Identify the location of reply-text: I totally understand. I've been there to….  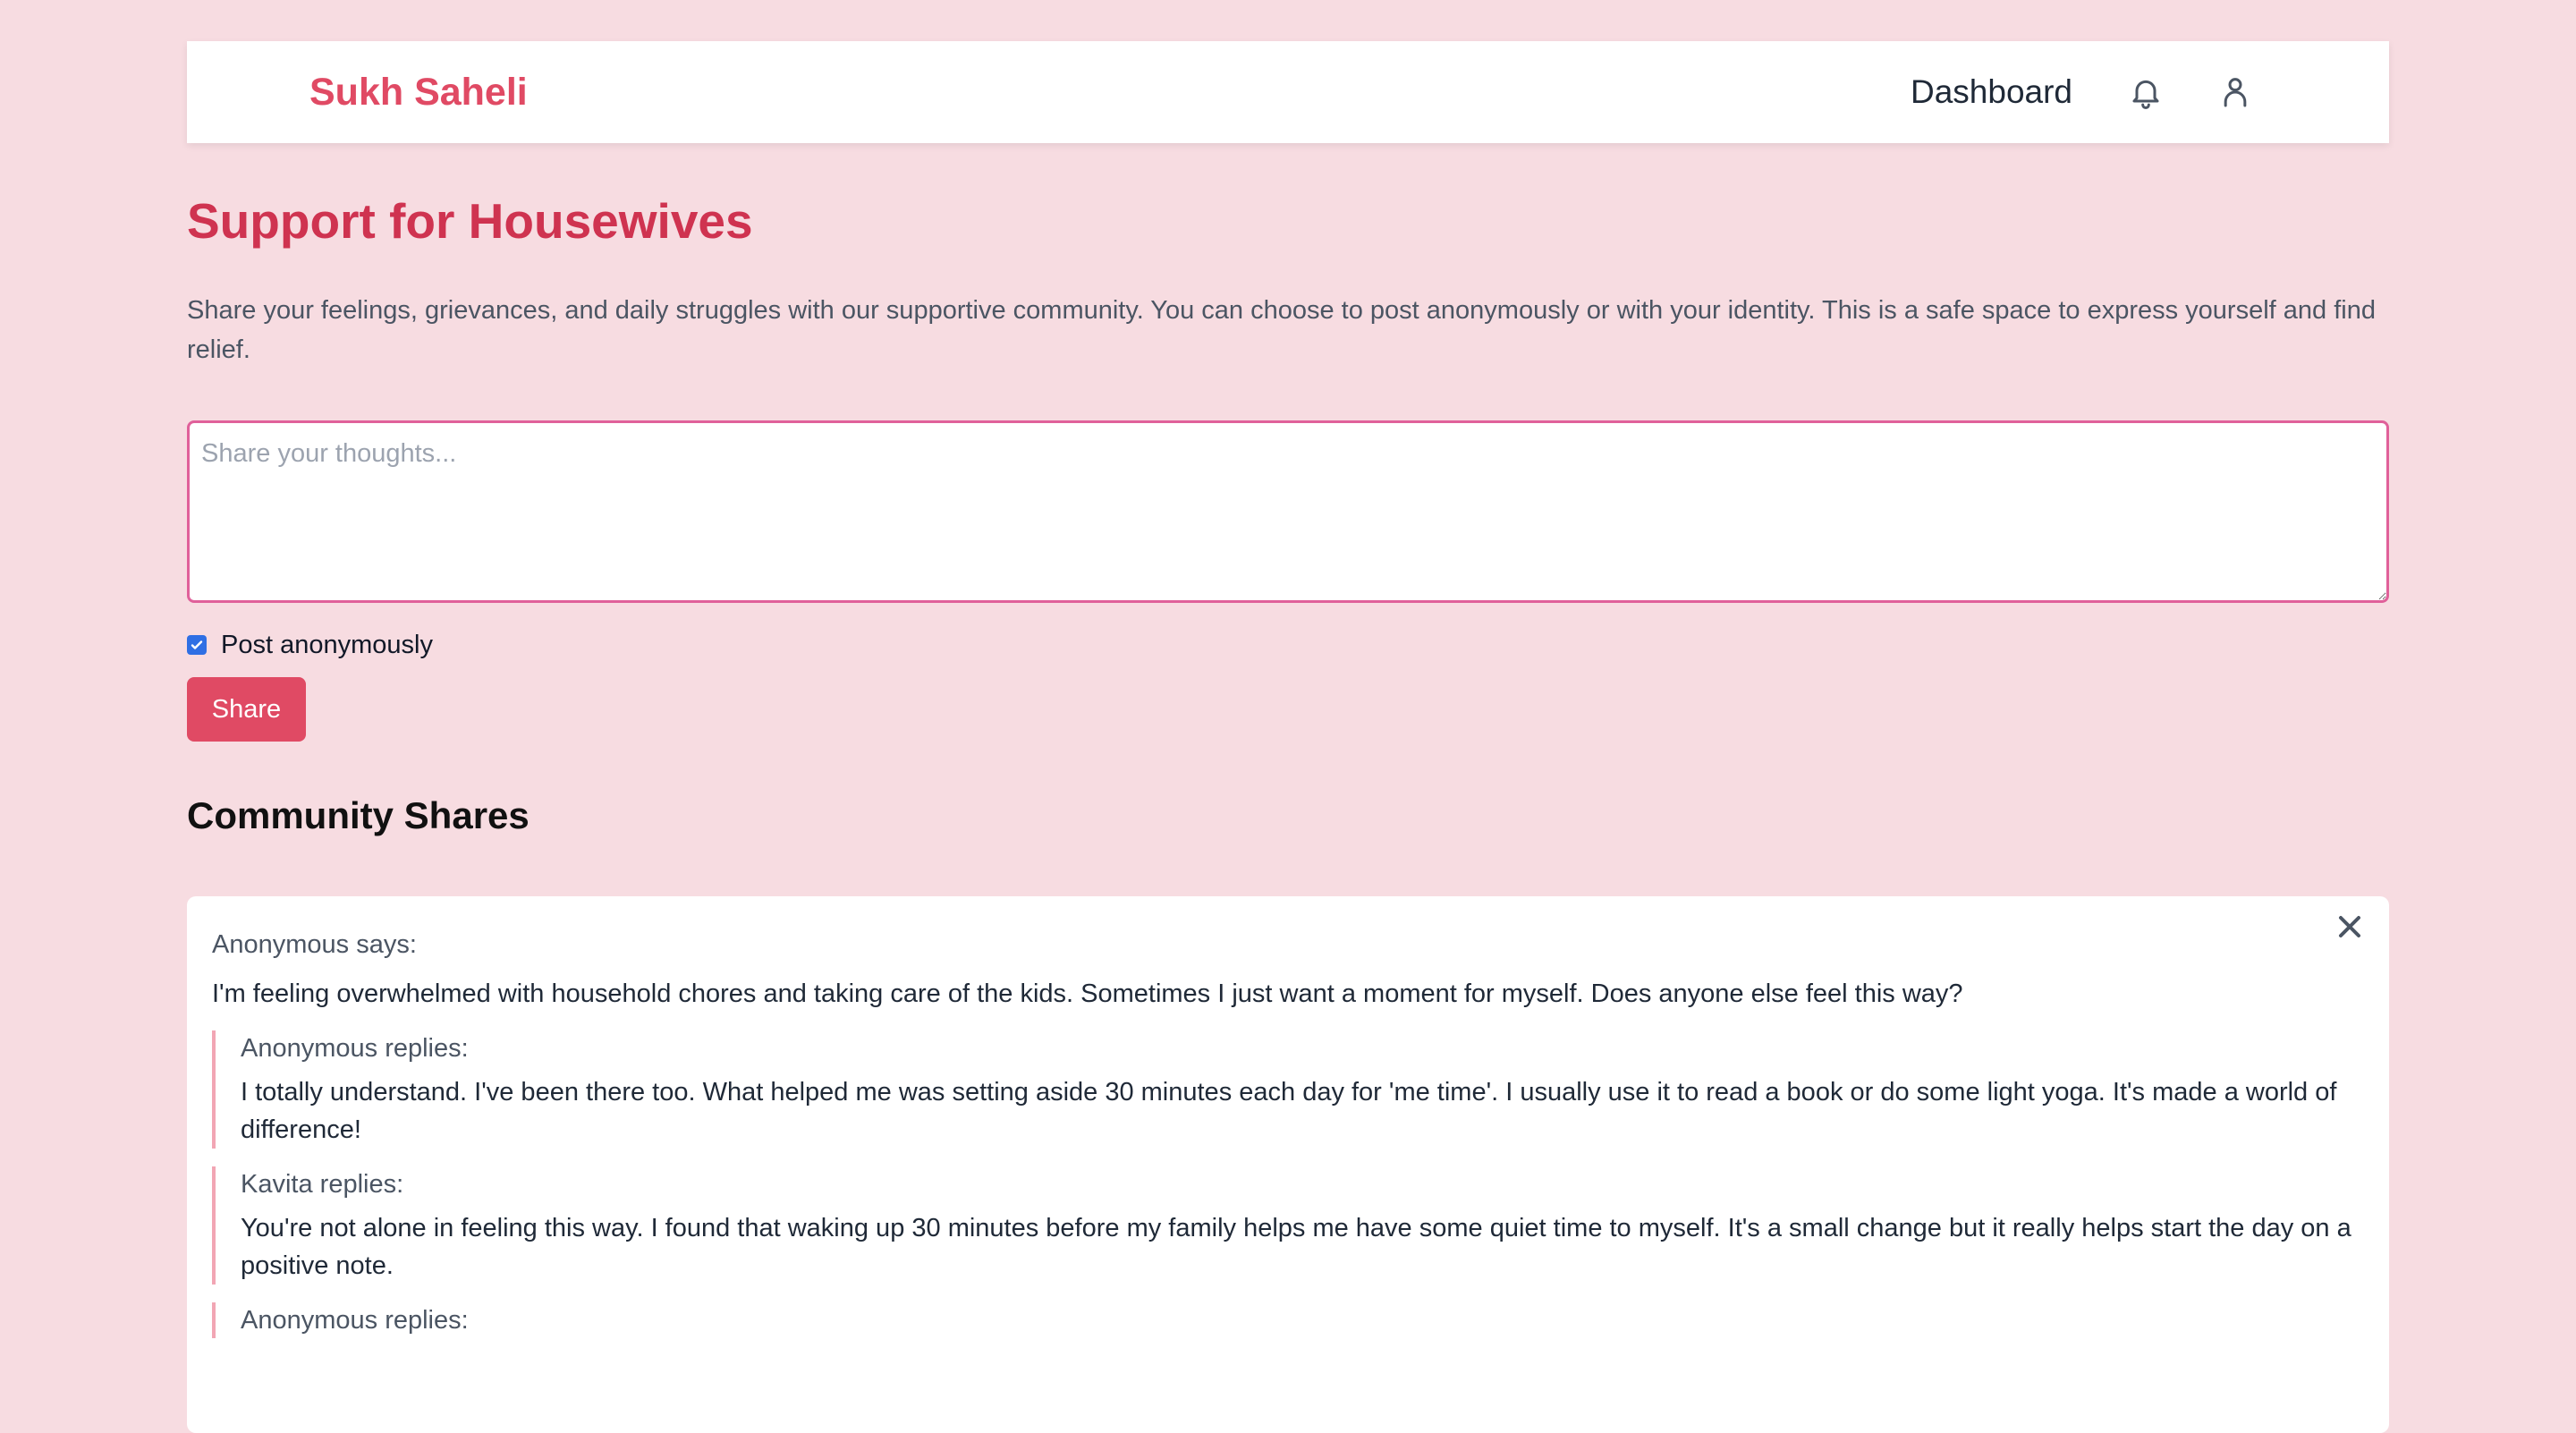
(1289, 1111).